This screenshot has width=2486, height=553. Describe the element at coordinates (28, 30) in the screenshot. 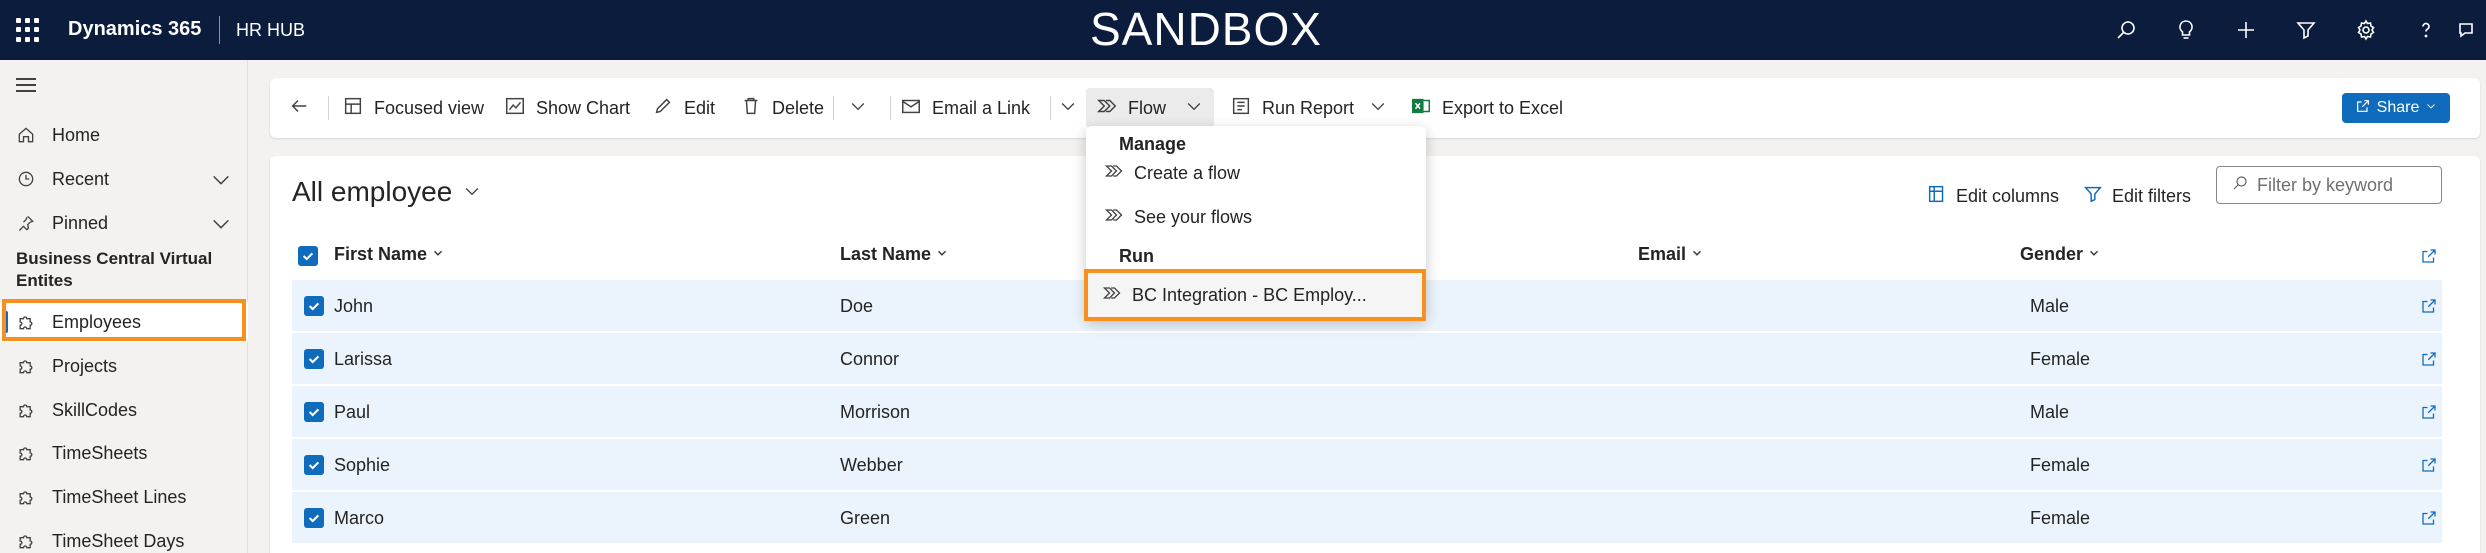

I see `app-launcher-icon` at that location.